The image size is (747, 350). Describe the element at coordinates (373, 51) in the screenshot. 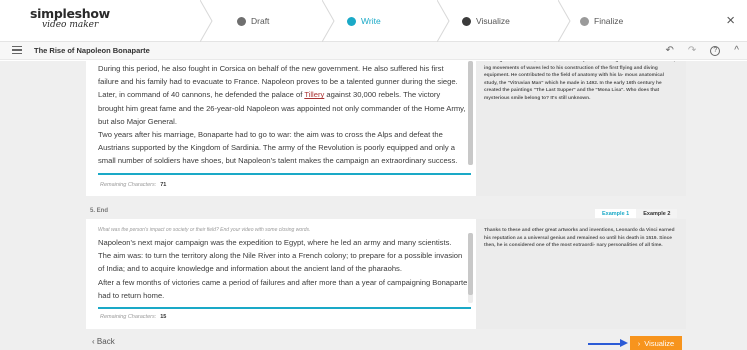

I see `document-toolbar: The Rise of Napoleon Bonaparte ↶ ↷ ? ^` at that location.